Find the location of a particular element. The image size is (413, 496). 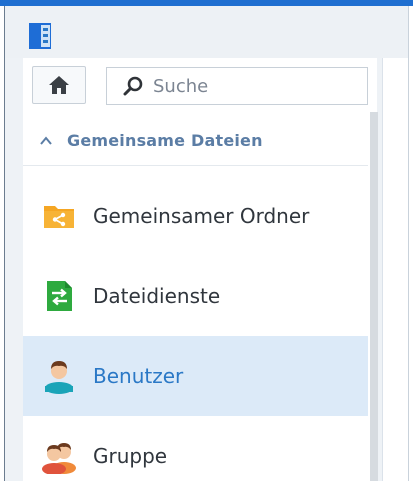

search-input is located at coordinates (253, 86).